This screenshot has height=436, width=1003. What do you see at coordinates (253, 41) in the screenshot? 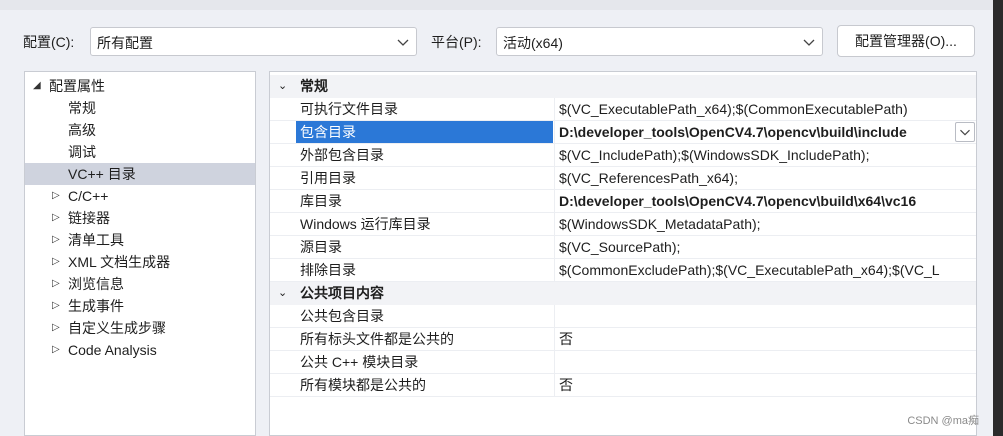
I see `config-select: 所有配置` at bounding box center [253, 41].